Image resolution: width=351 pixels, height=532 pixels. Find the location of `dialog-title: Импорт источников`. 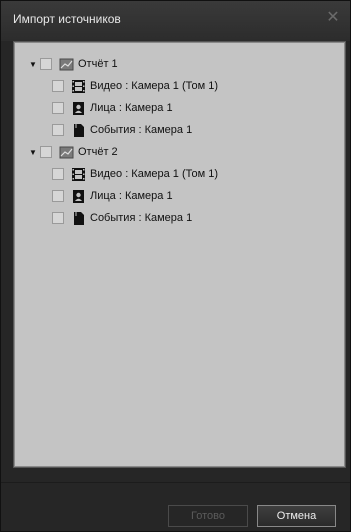

dialog-title: Импорт источников is located at coordinates (67, 19).